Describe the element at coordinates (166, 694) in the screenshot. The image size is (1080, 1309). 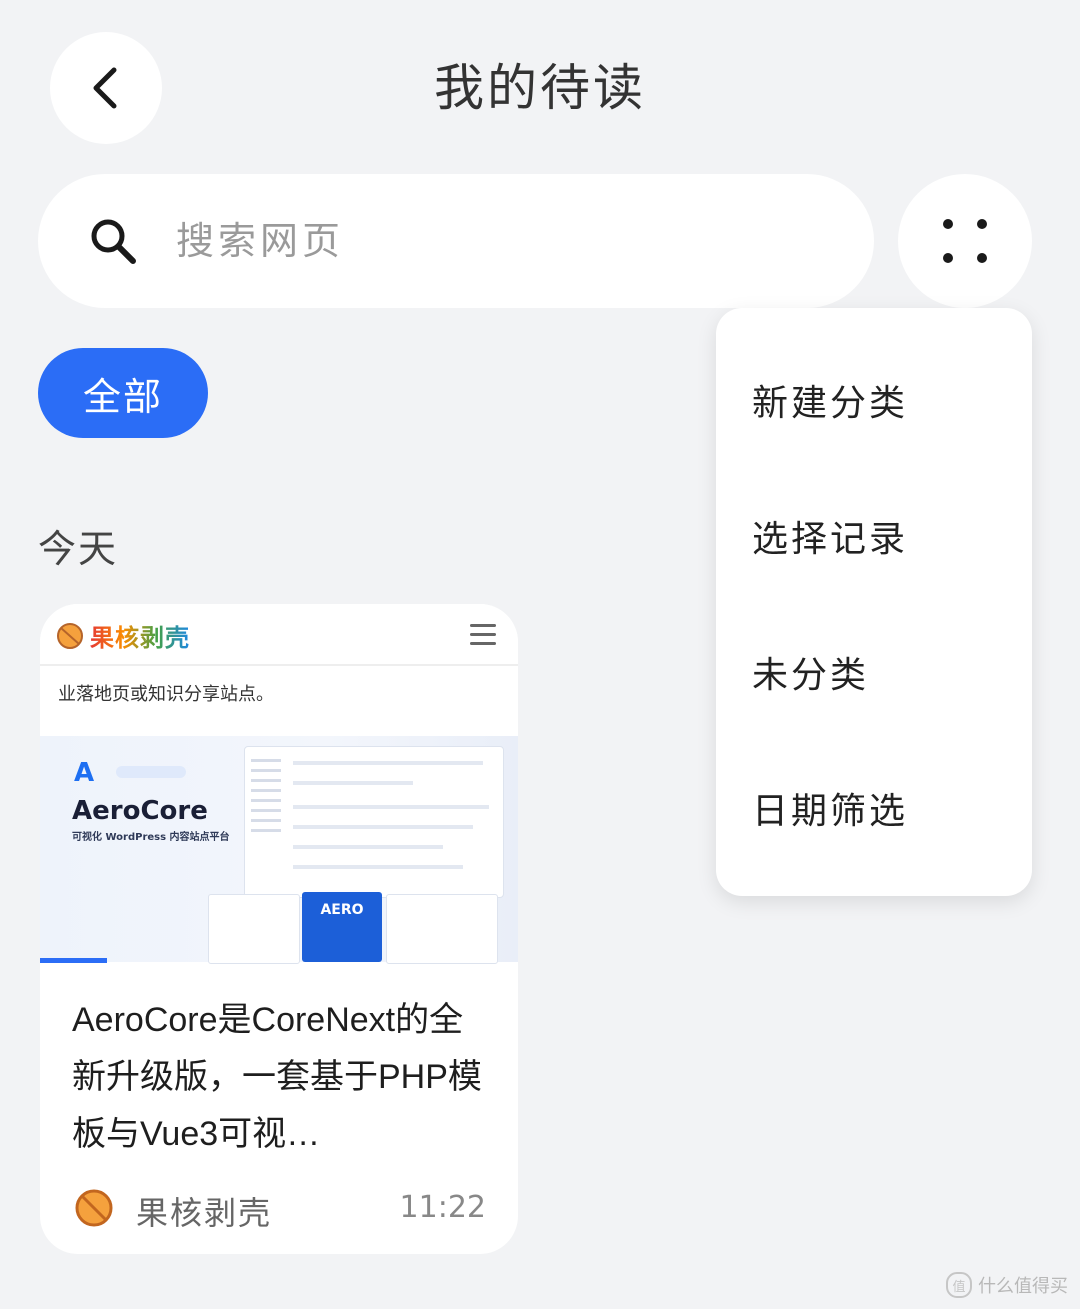
I see `thumbnail-tagline: 业落地页或知识分享站点。` at that location.